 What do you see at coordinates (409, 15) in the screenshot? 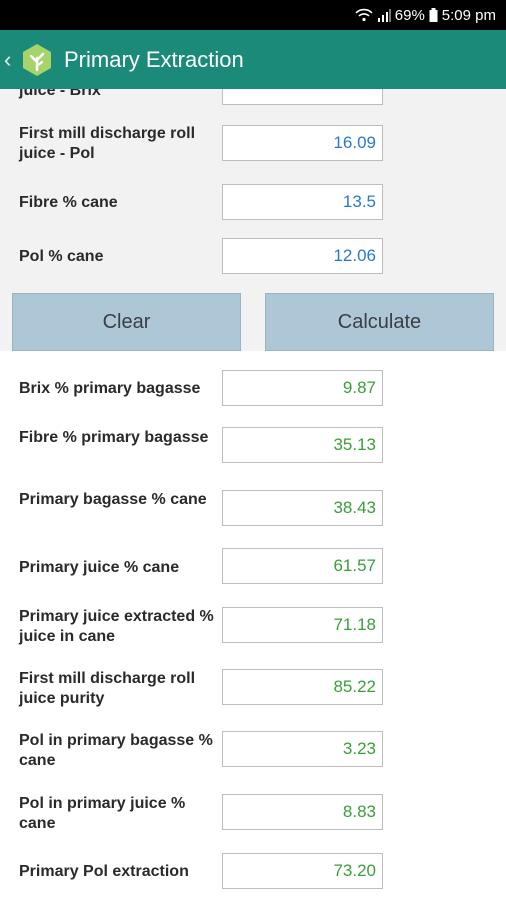
I see `battery-percent: 69%` at bounding box center [409, 15].